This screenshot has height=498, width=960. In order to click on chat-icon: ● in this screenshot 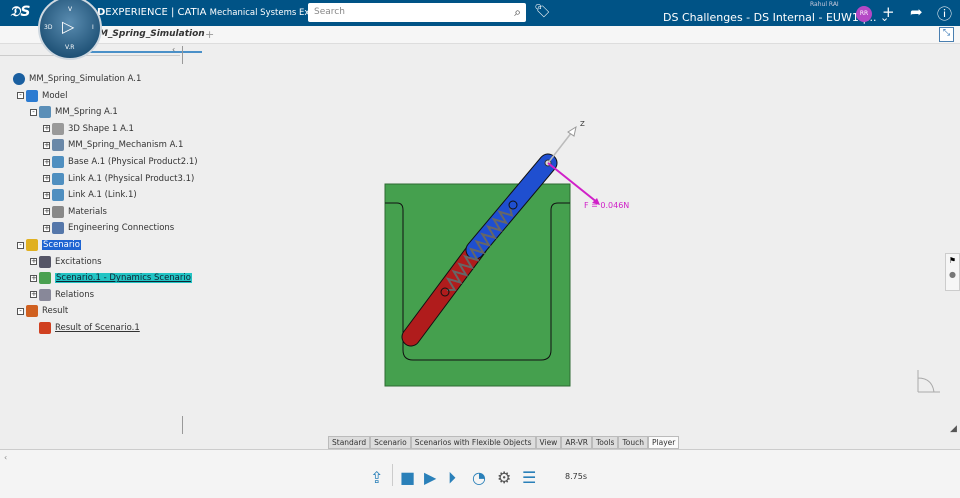, I will do `click(952, 274)`.